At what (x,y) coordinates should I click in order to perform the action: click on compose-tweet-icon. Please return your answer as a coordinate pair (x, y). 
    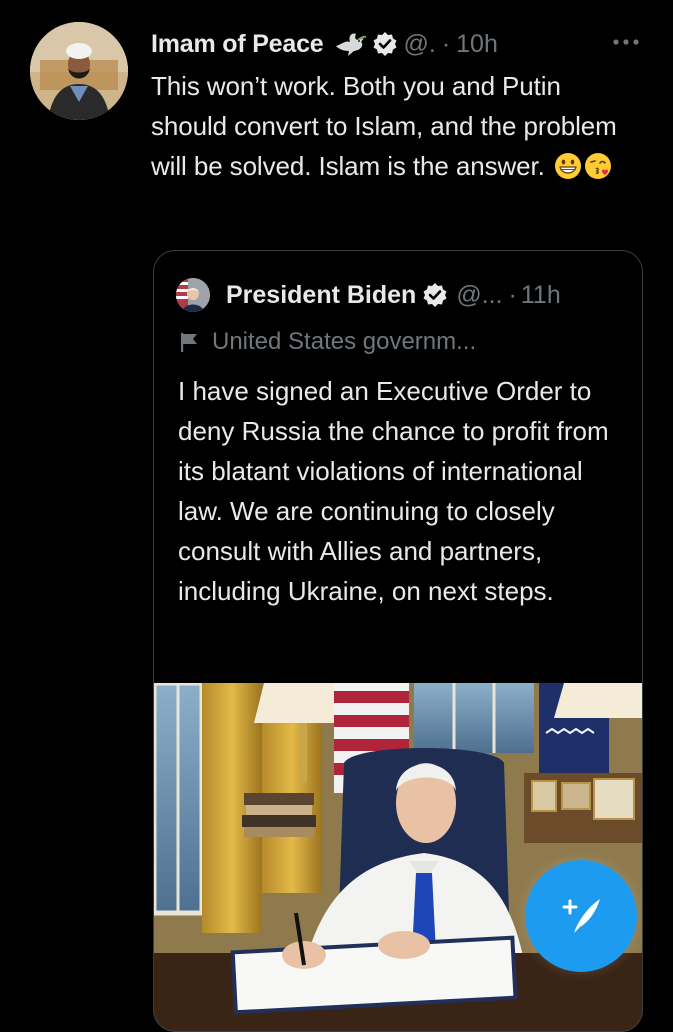
    Looking at the image, I should click on (581, 916).